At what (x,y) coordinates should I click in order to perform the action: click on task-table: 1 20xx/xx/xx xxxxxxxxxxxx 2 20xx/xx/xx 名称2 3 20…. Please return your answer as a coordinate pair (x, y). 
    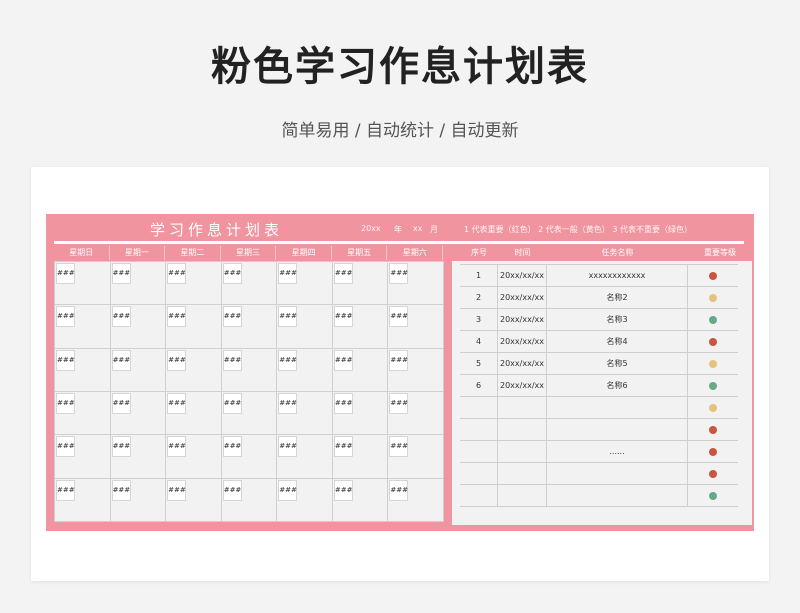
    Looking at the image, I should click on (599, 385).